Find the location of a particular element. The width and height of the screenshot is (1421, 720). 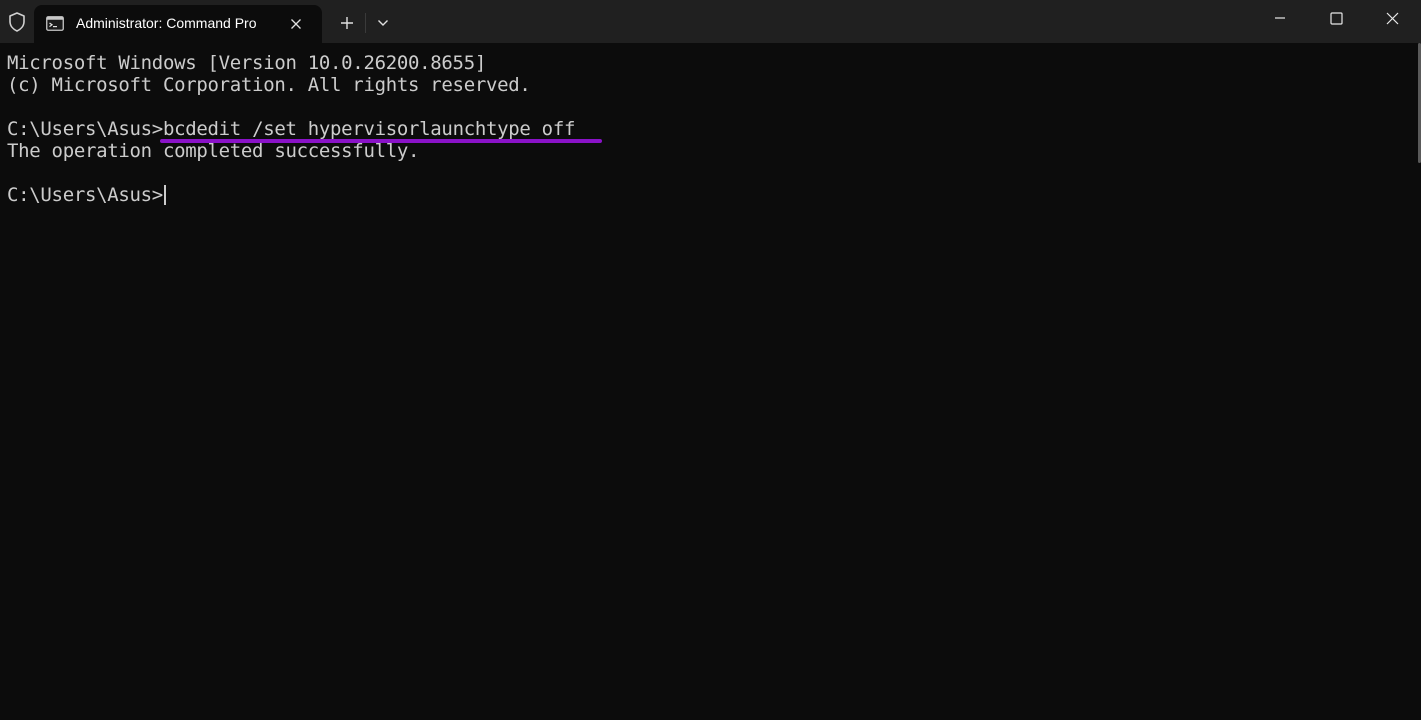

tab-title: Administrator: Command Pro is located at coordinates (166, 23).